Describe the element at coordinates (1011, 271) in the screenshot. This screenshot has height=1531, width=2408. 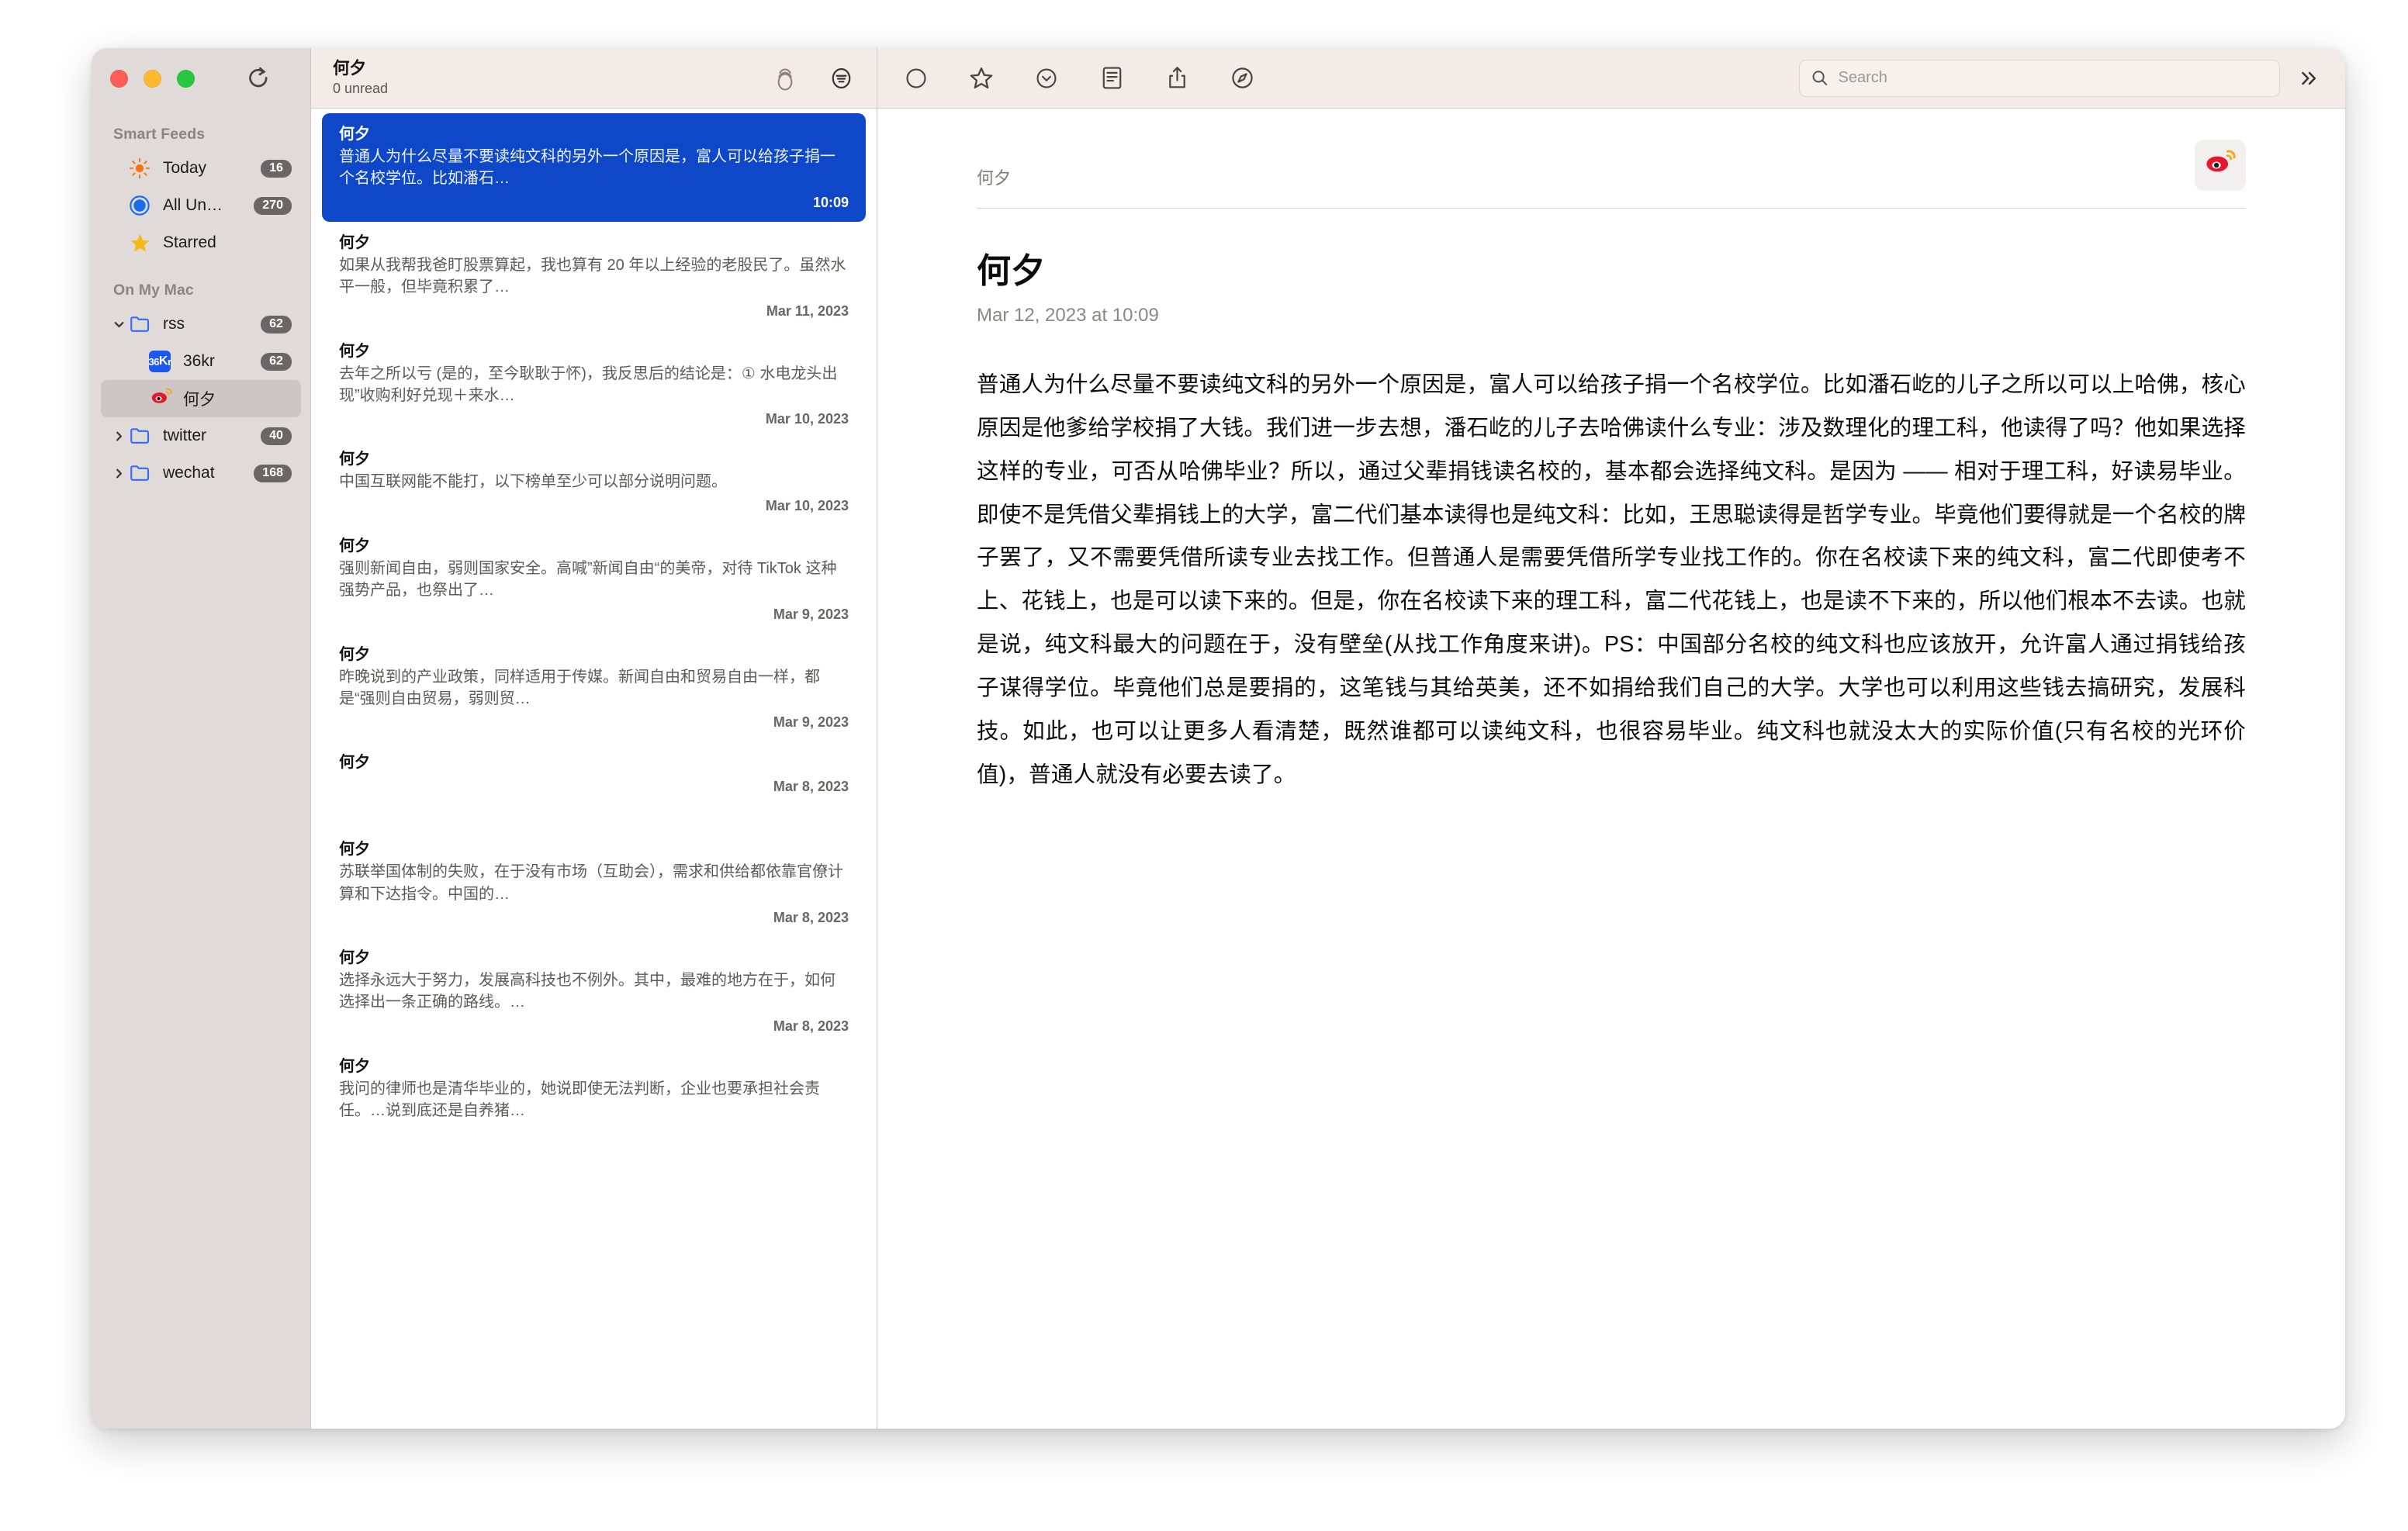
I see `page-title: 何夕` at that location.